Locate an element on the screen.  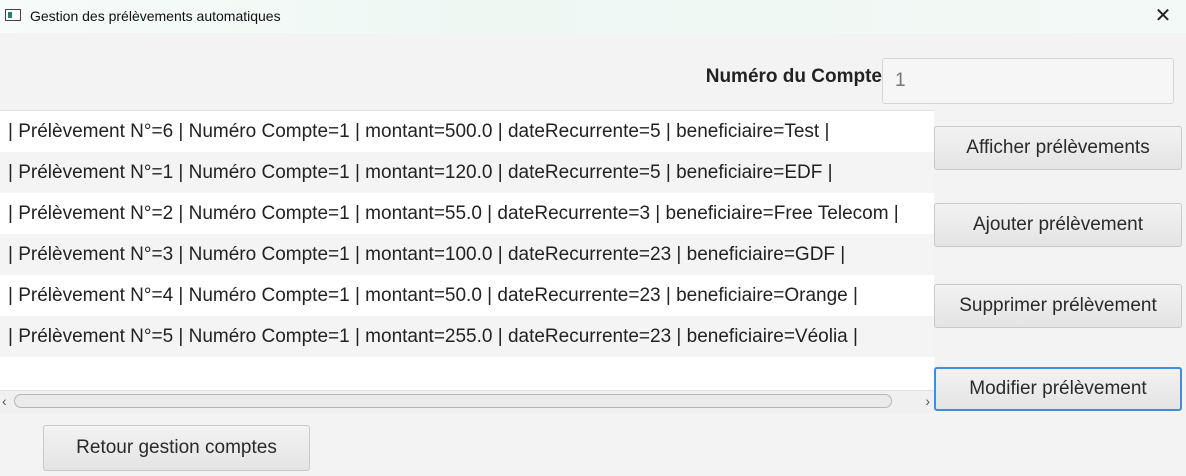
horizontal-scrollbar: ‹ › is located at coordinates (467, 401).